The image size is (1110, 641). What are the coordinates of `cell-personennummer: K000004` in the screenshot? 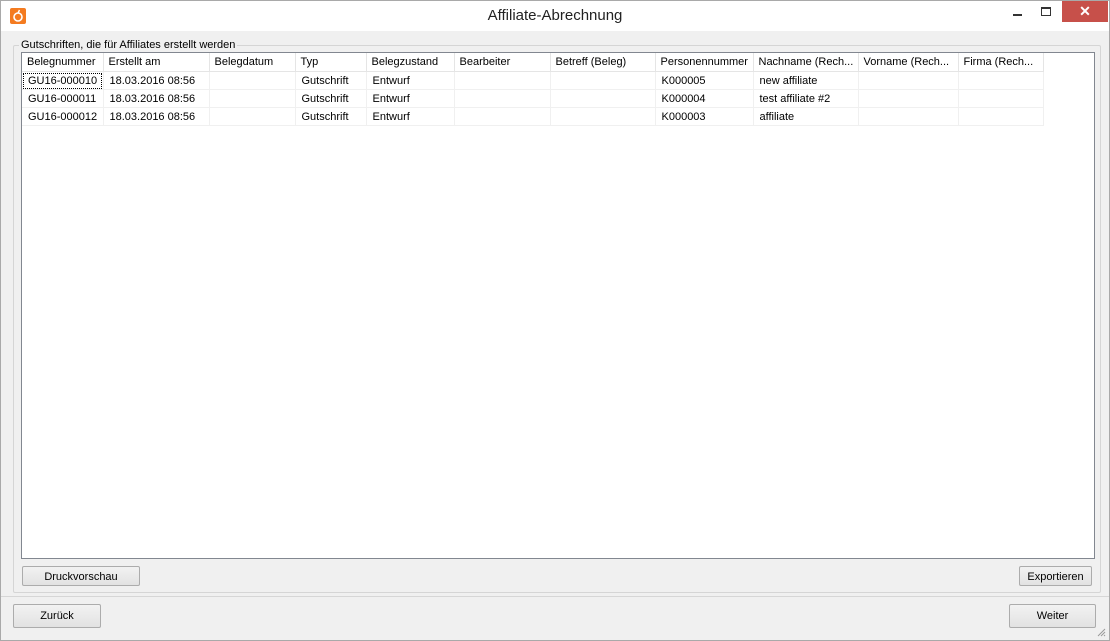 It's located at (704, 98).